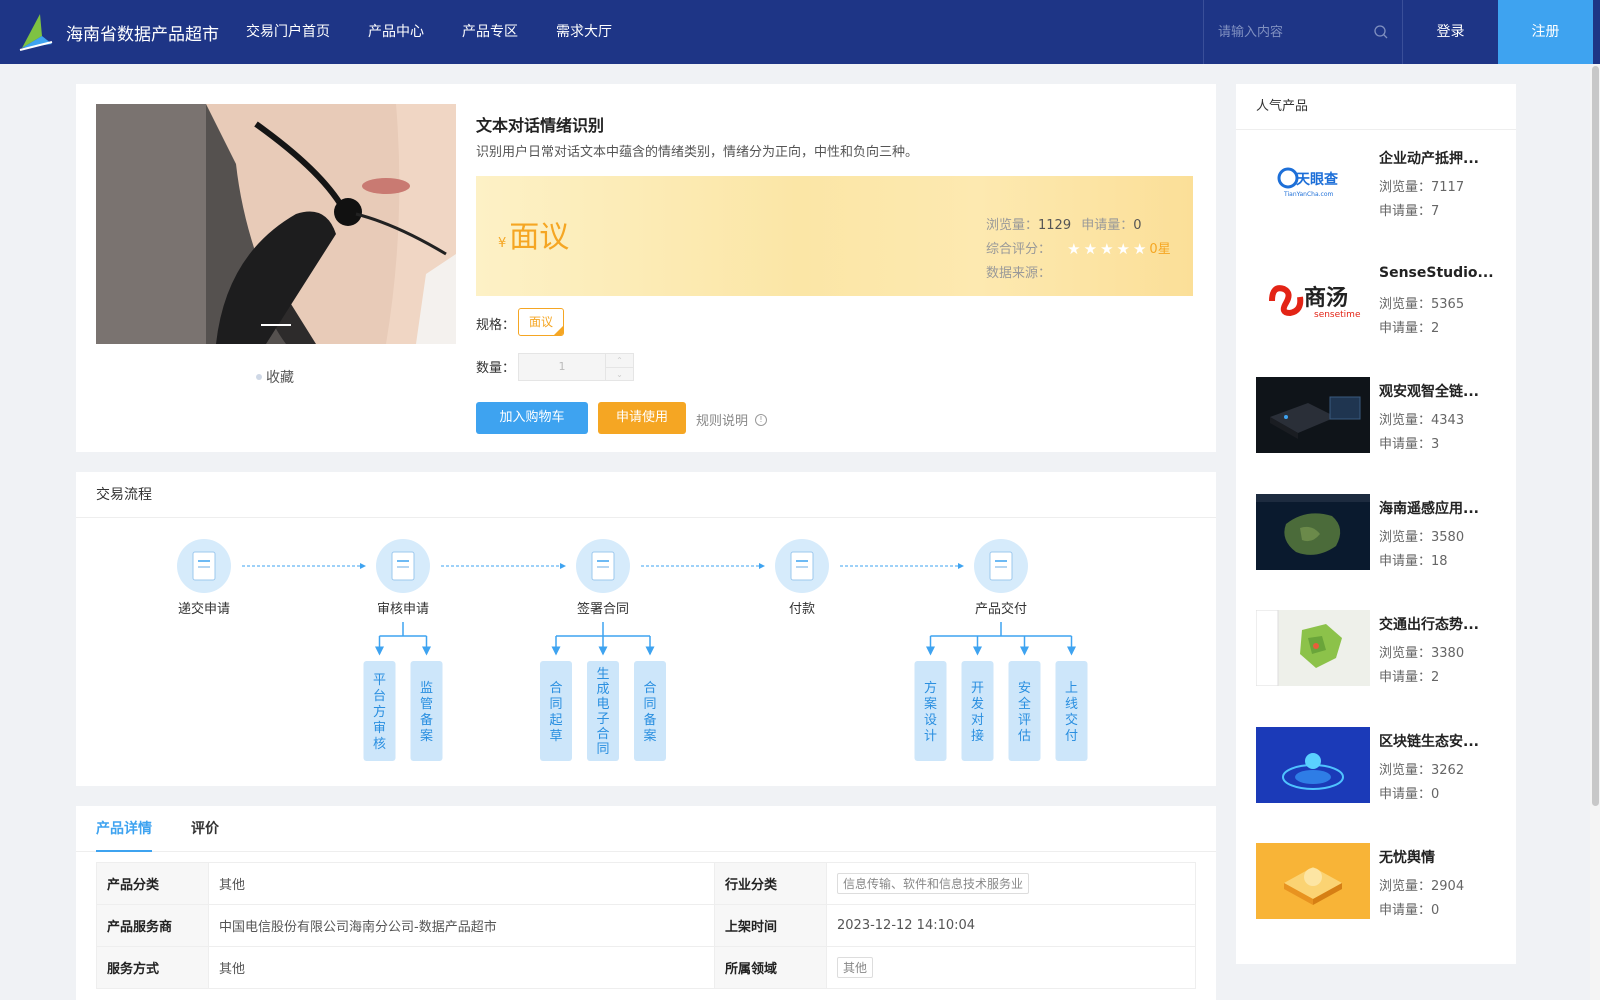  Describe the element at coordinates (403, 609) in the screenshot. I see `flow-step-label: 审核申请` at that location.